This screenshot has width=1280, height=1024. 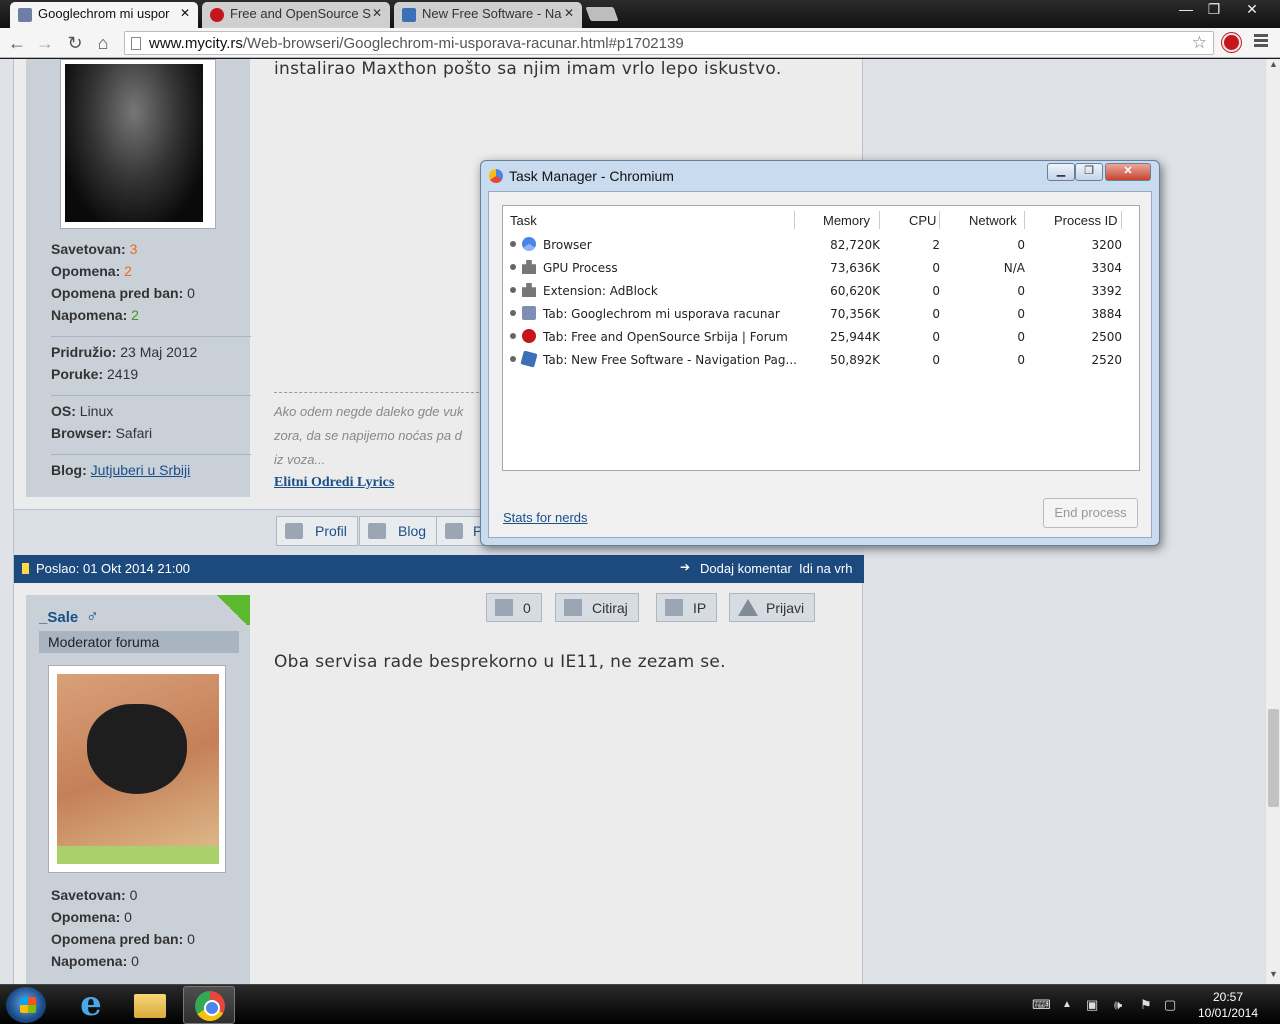 I want to click on column-header-cpu: CPU, so click(x=922, y=220).